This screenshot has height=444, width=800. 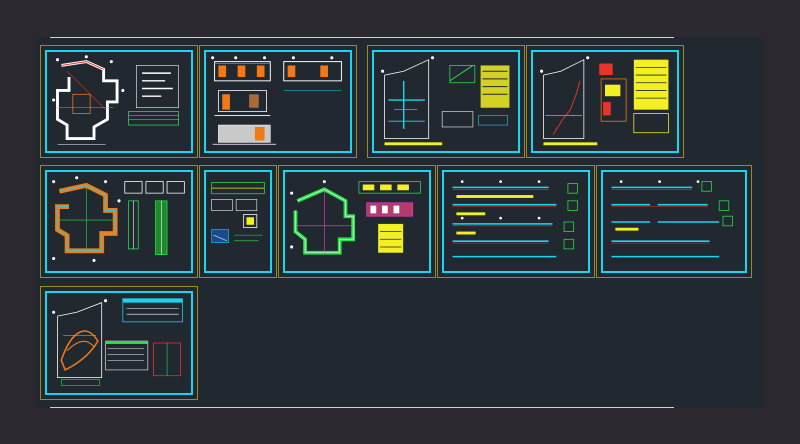 I want to click on drawing-sheet-sanitary-a, so click(x=446, y=101).